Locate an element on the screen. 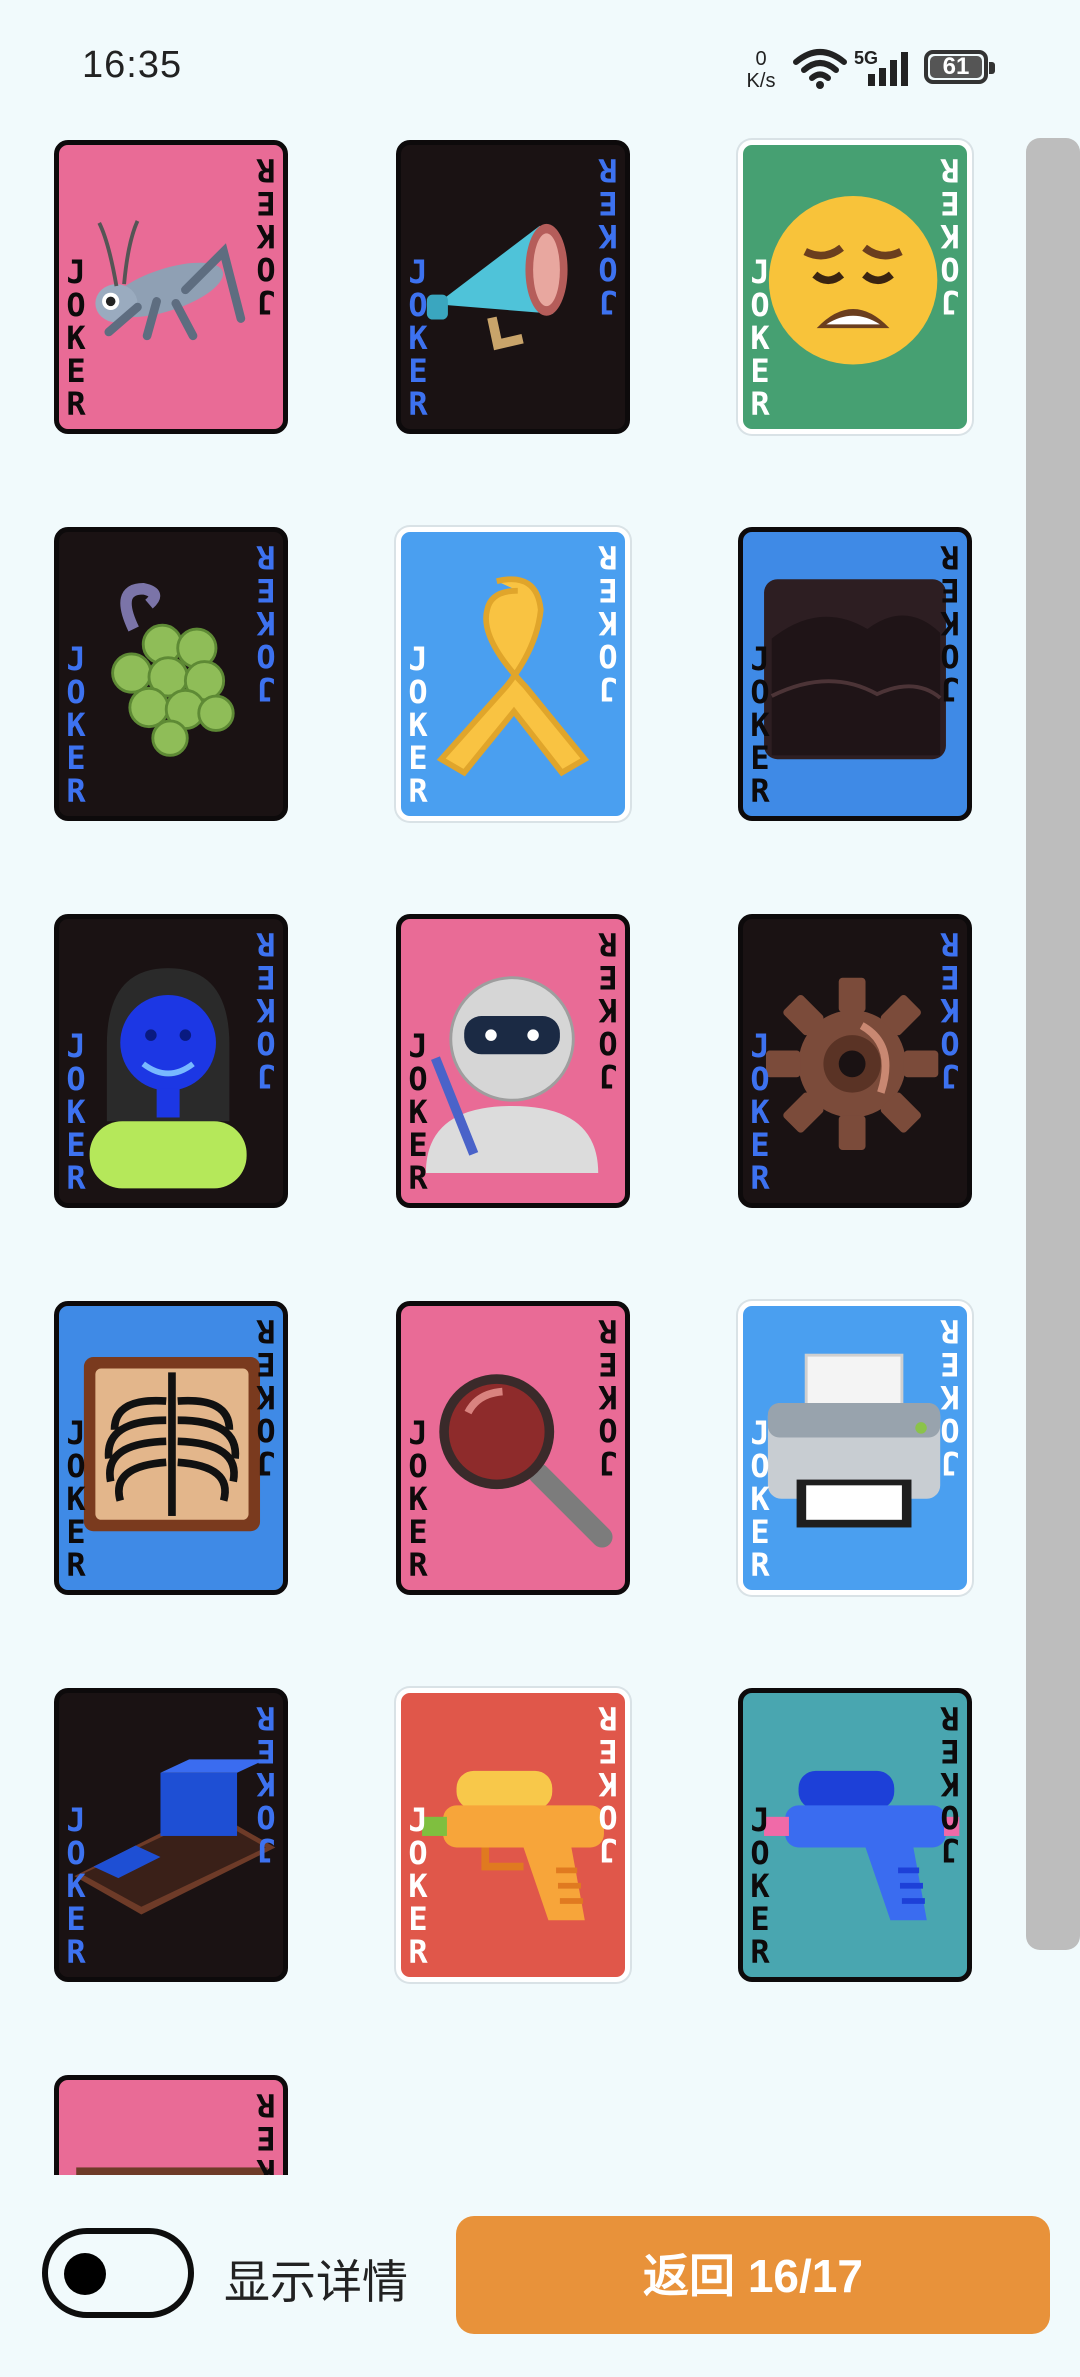 This screenshot has width=1080, height=2377. cricket-icon is located at coordinates (170, 280).